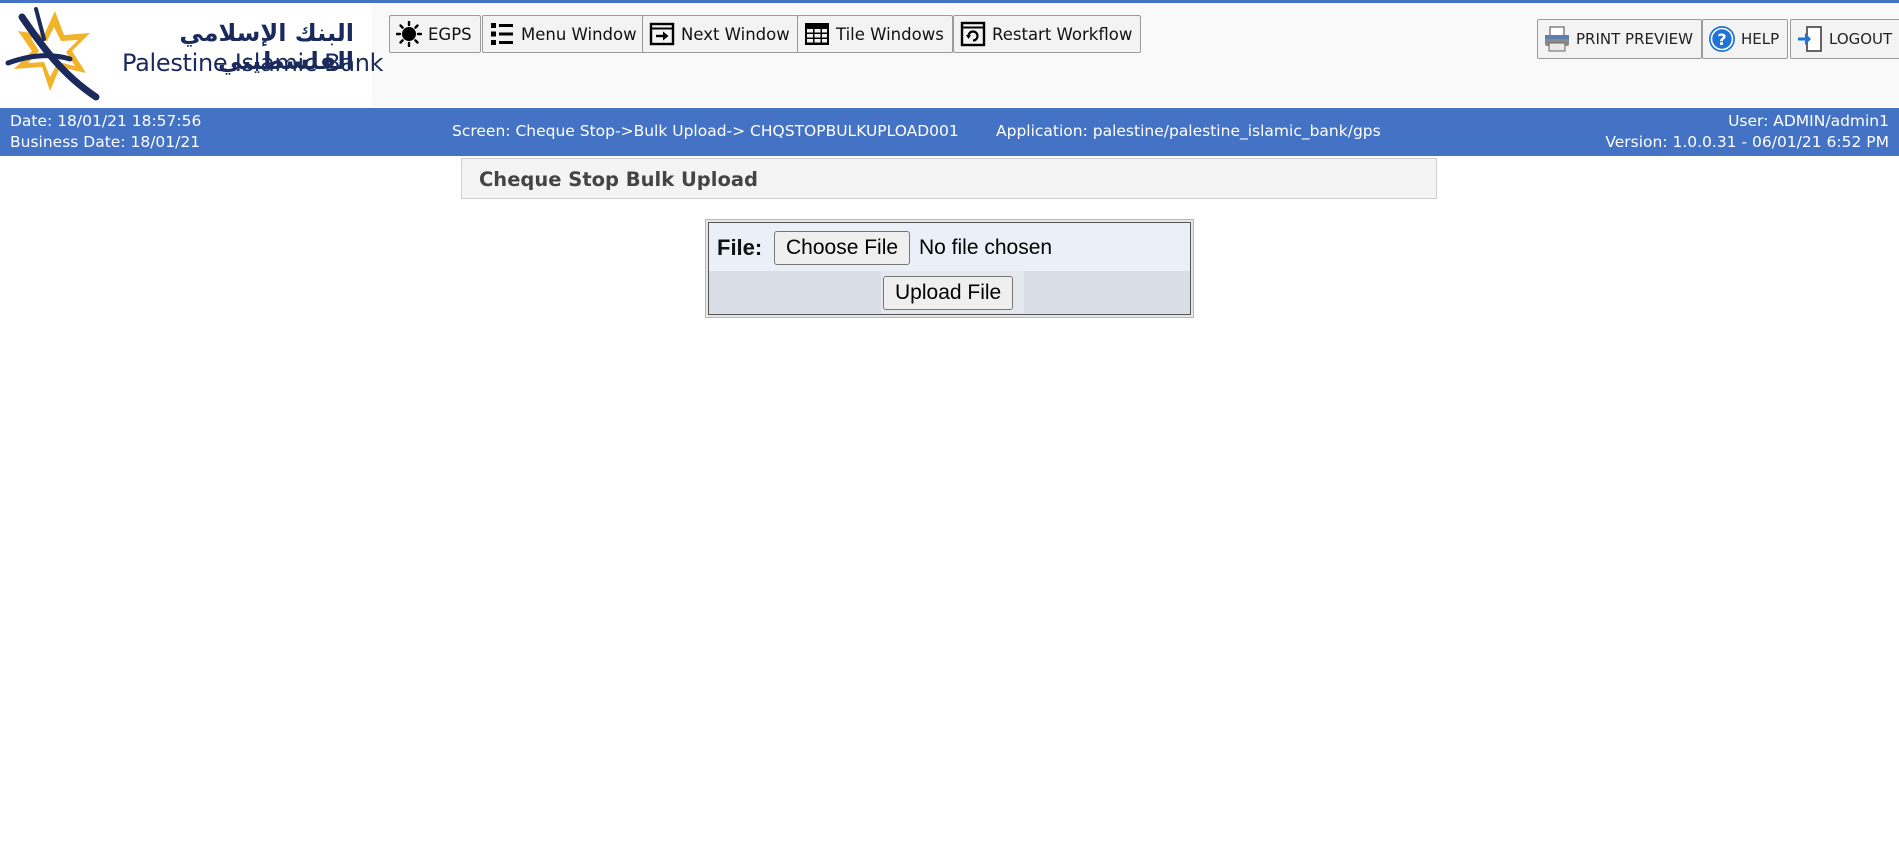  What do you see at coordinates (579, 34) in the screenshot?
I see `menu-window-label: Menu Window` at bounding box center [579, 34].